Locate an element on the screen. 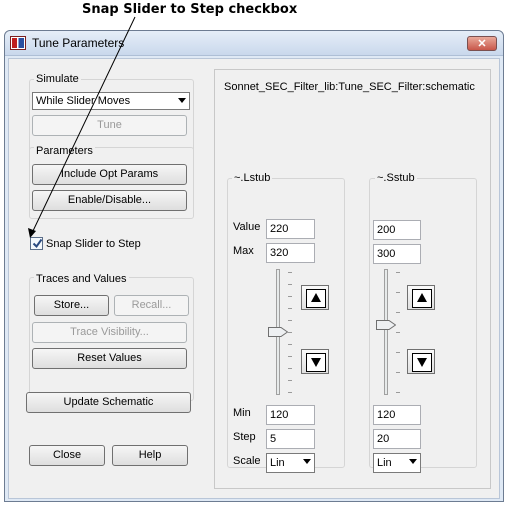  sstub-up-button is located at coordinates (421, 297).